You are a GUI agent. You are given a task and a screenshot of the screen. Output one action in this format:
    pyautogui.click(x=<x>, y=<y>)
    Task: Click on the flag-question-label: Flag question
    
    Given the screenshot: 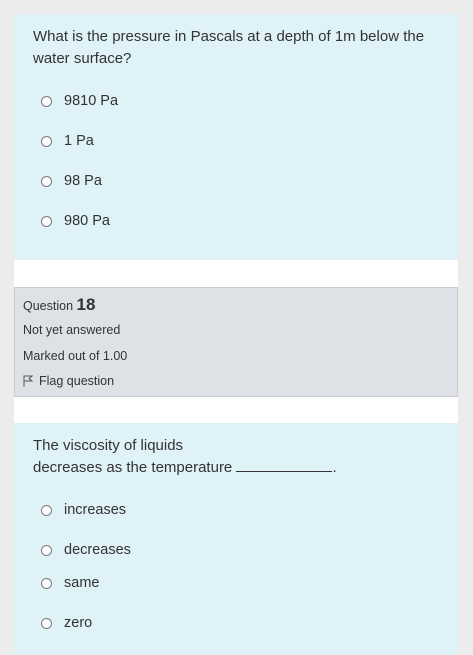 What is the action you would take?
    pyautogui.click(x=77, y=381)
    